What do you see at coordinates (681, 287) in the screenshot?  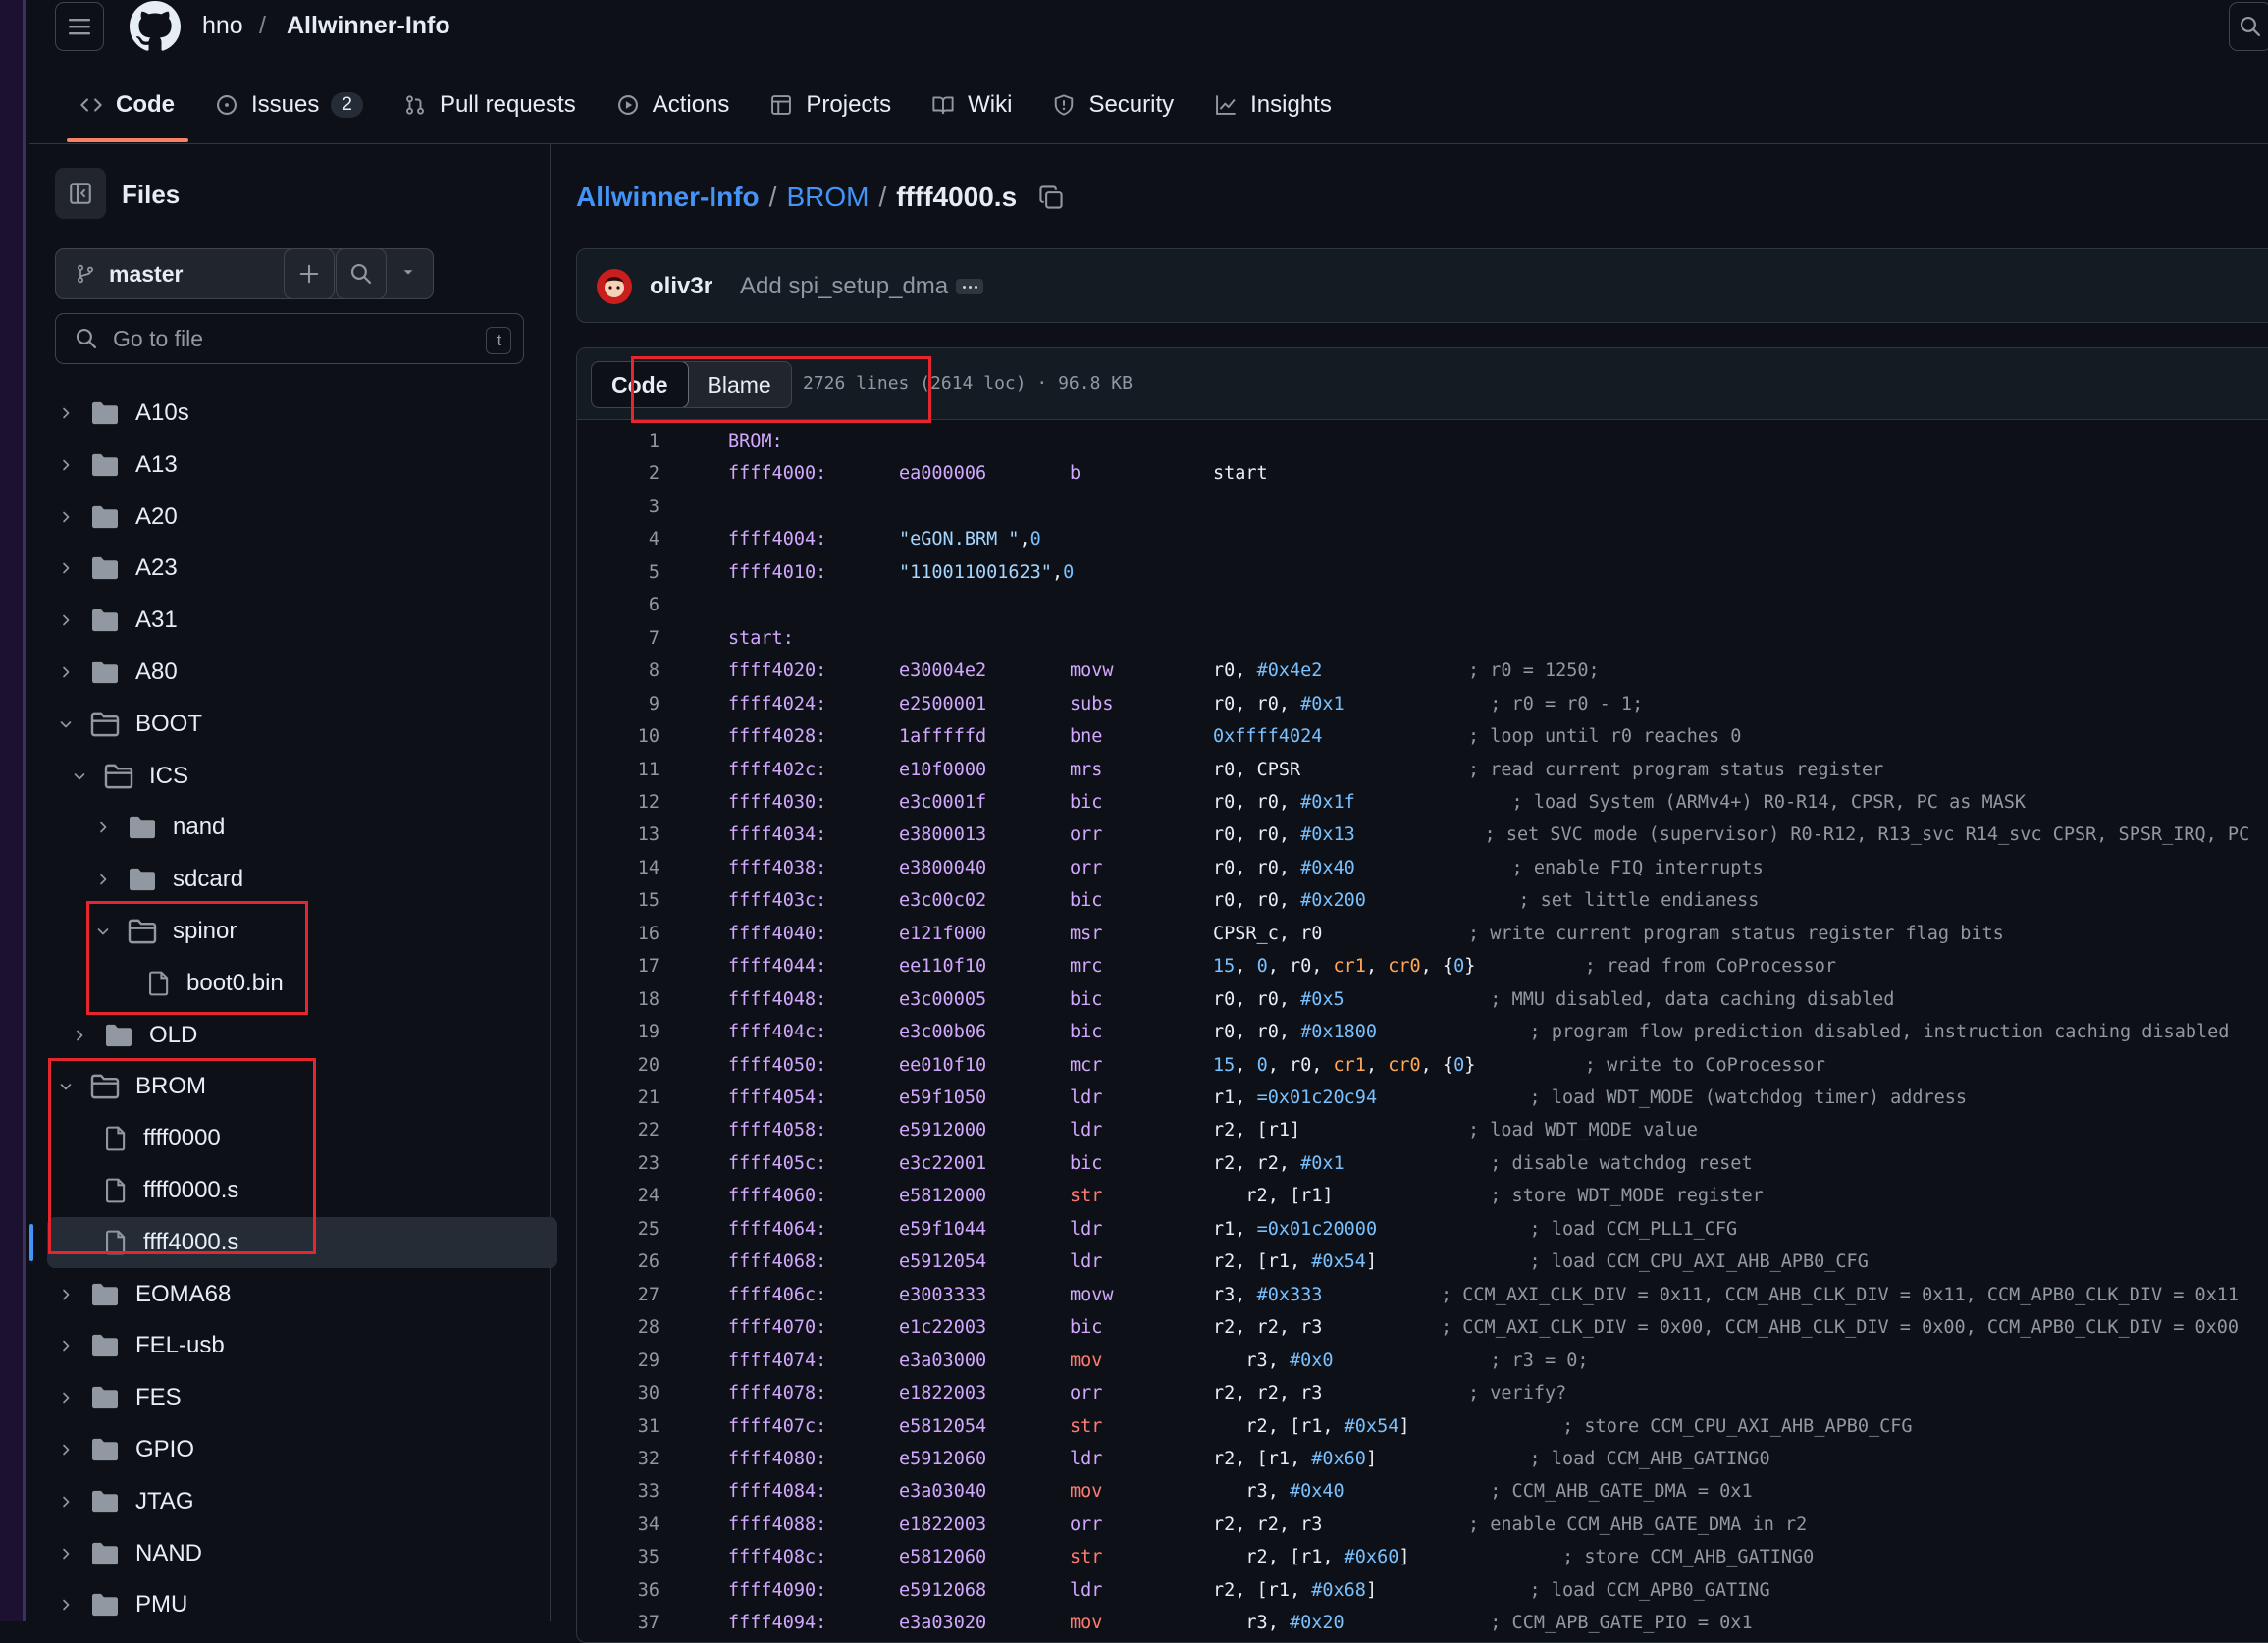 I see `commit-author-link: oliv3r` at bounding box center [681, 287].